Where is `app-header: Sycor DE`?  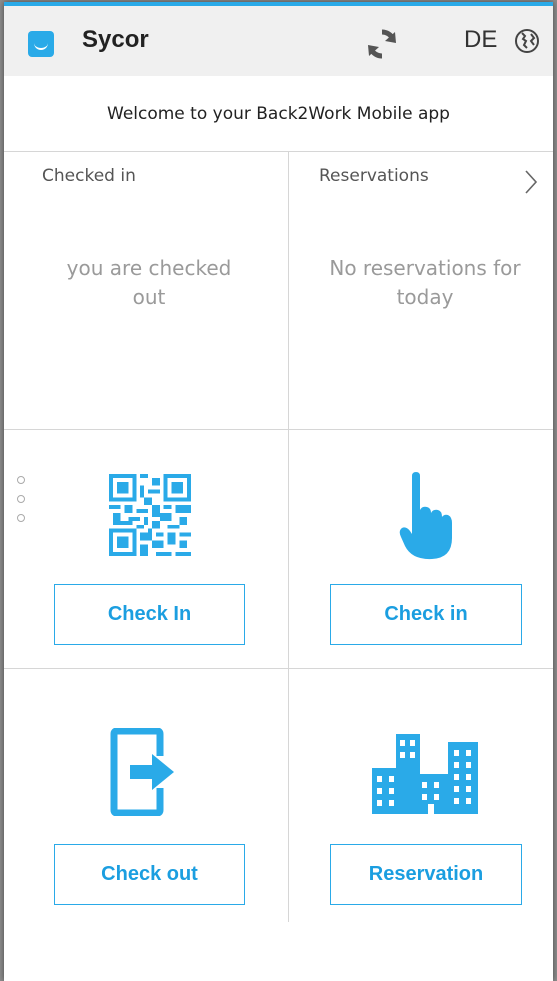 app-header: Sycor DE is located at coordinates (278, 41).